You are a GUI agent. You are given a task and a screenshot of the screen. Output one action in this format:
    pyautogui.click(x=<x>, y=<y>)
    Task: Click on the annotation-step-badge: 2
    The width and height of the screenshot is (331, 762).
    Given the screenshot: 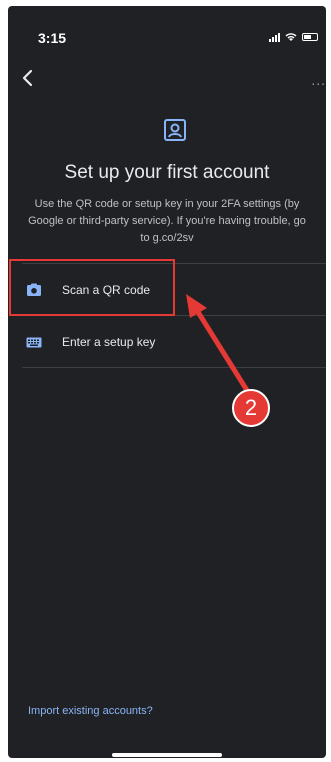 What is the action you would take?
    pyautogui.click(x=251, y=408)
    